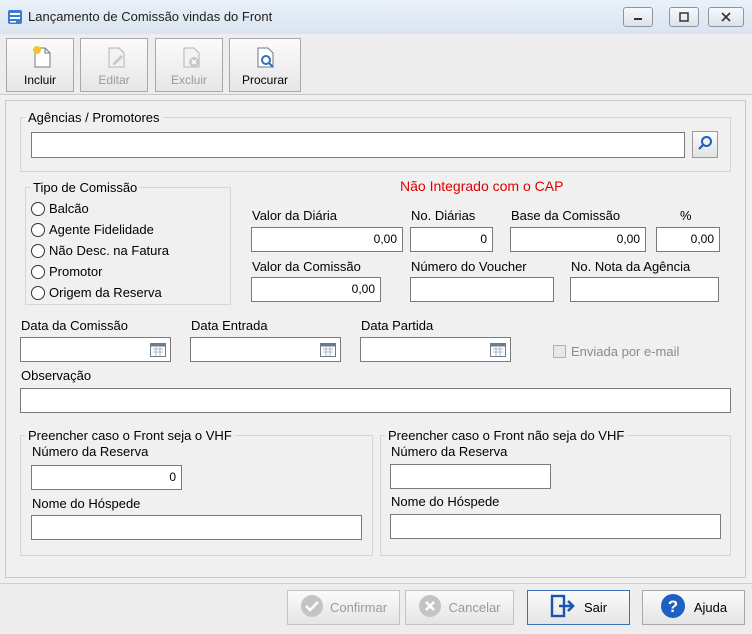 This screenshot has width=752, height=634. What do you see at coordinates (316, 289) in the screenshot?
I see `valor-comissao-input: 0,00` at bounding box center [316, 289].